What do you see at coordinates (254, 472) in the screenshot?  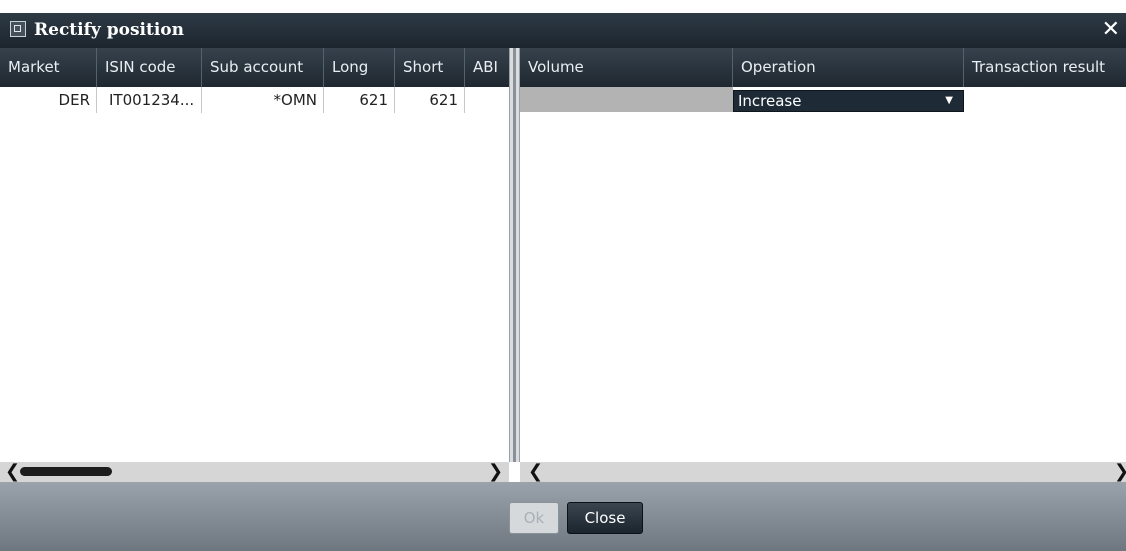 I see `left-horizontal-scrollbar: ❮ ❯` at bounding box center [254, 472].